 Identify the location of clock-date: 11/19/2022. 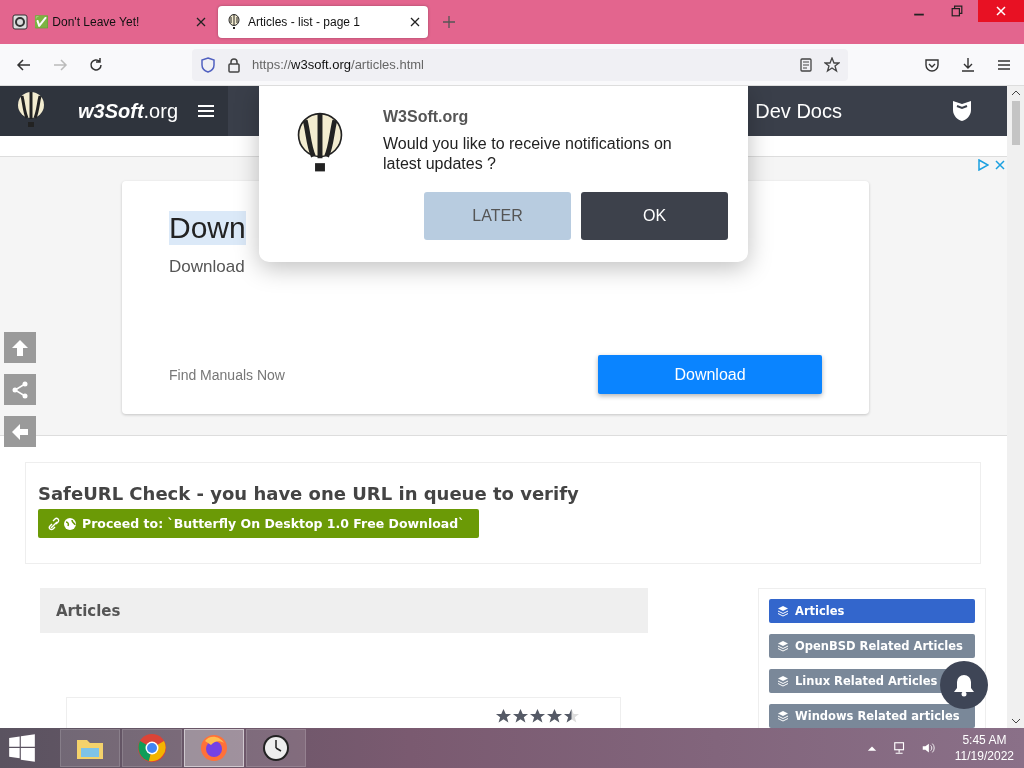
(984, 756).